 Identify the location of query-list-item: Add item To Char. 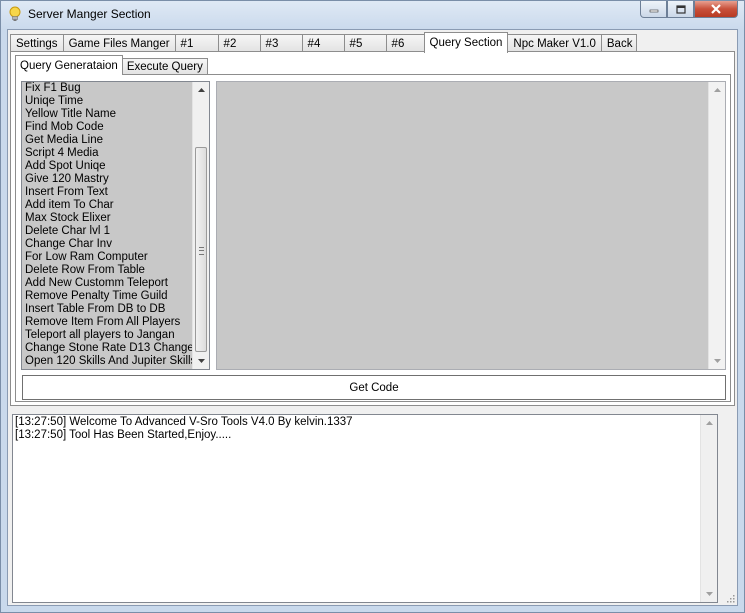
(107, 205).